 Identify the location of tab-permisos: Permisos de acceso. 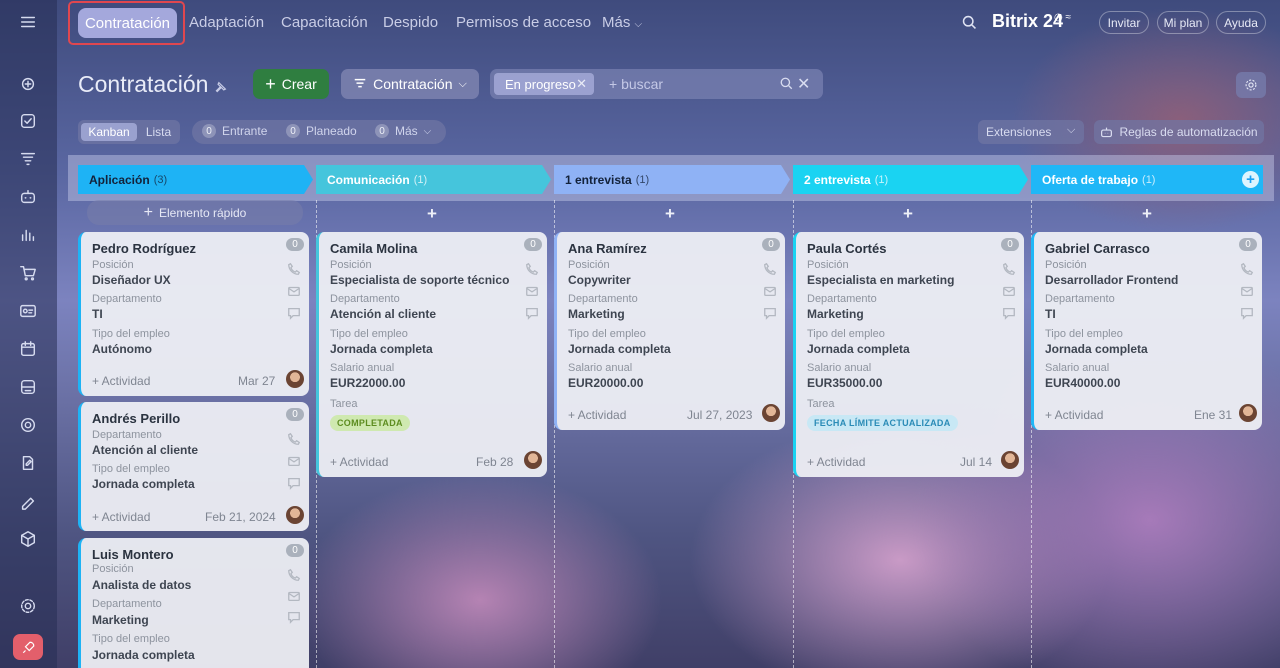
(523, 22).